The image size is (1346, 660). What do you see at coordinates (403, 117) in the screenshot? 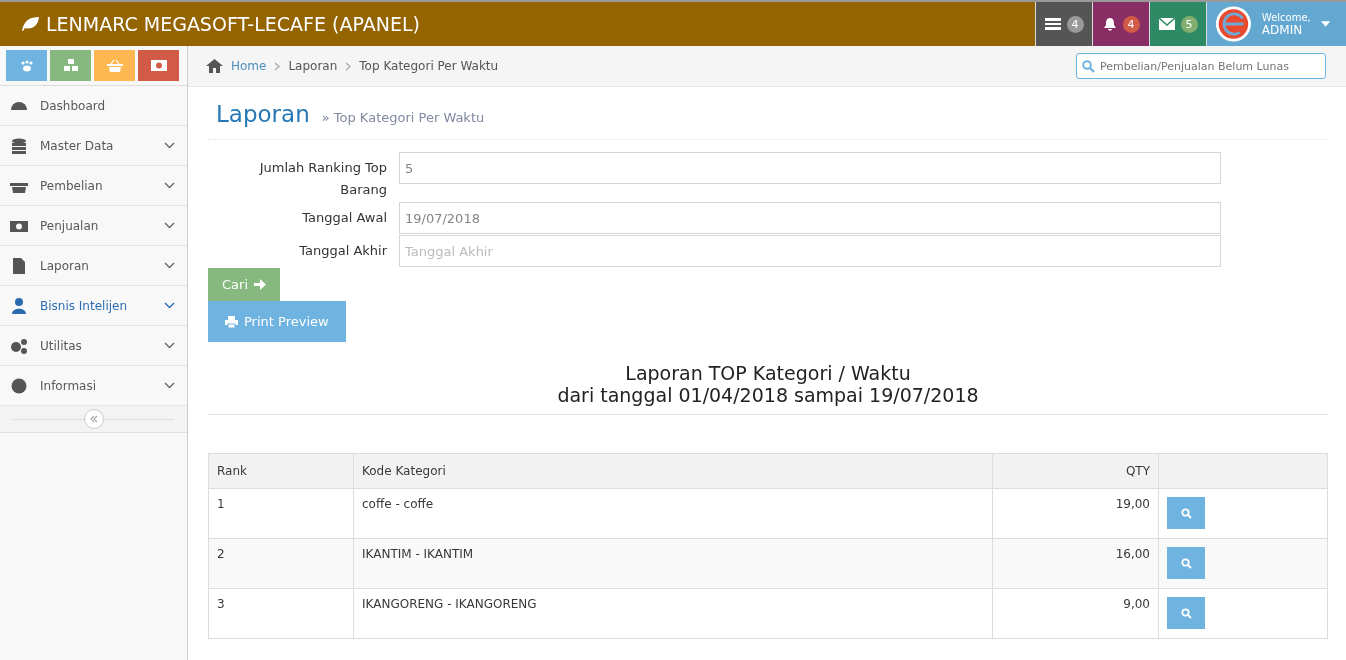
I see `page-subtitle: » Top Kategori Per Waktu` at bounding box center [403, 117].